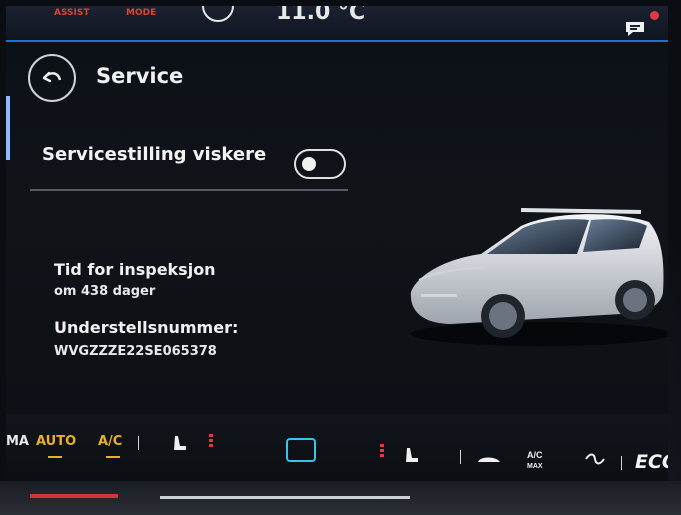 Image resolution: width=681 pixels, height=515 pixels. I want to click on seat-heat-icon, so click(181, 443).